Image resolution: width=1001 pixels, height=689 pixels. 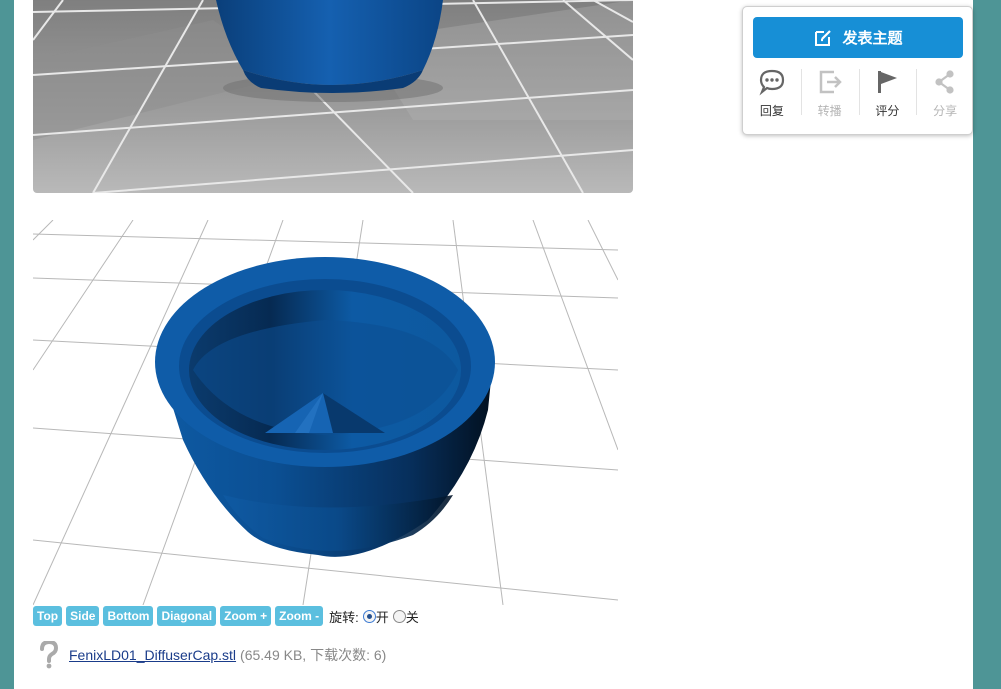 I want to click on rate-action: 评分, so click(x=887, y=93).